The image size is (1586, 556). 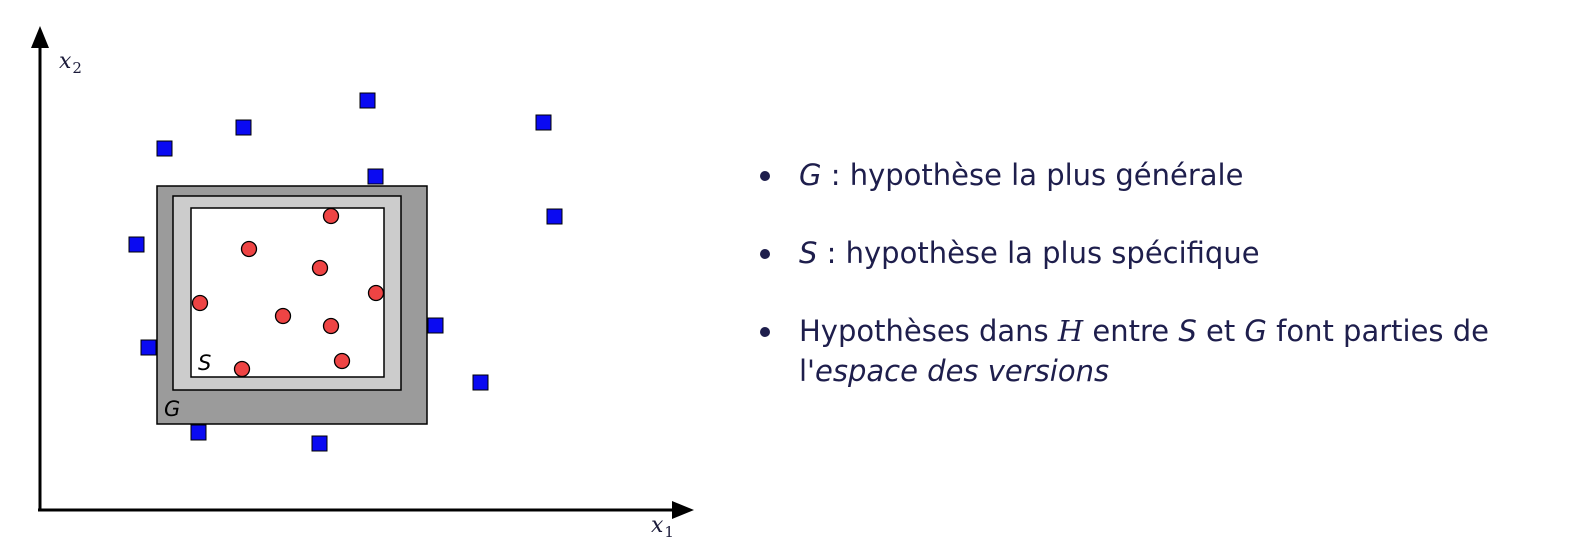 What do you see at coordinates (70, 63) in the screenshot?
I see `y-axis-label: x2` at bounding box center [70, 63].